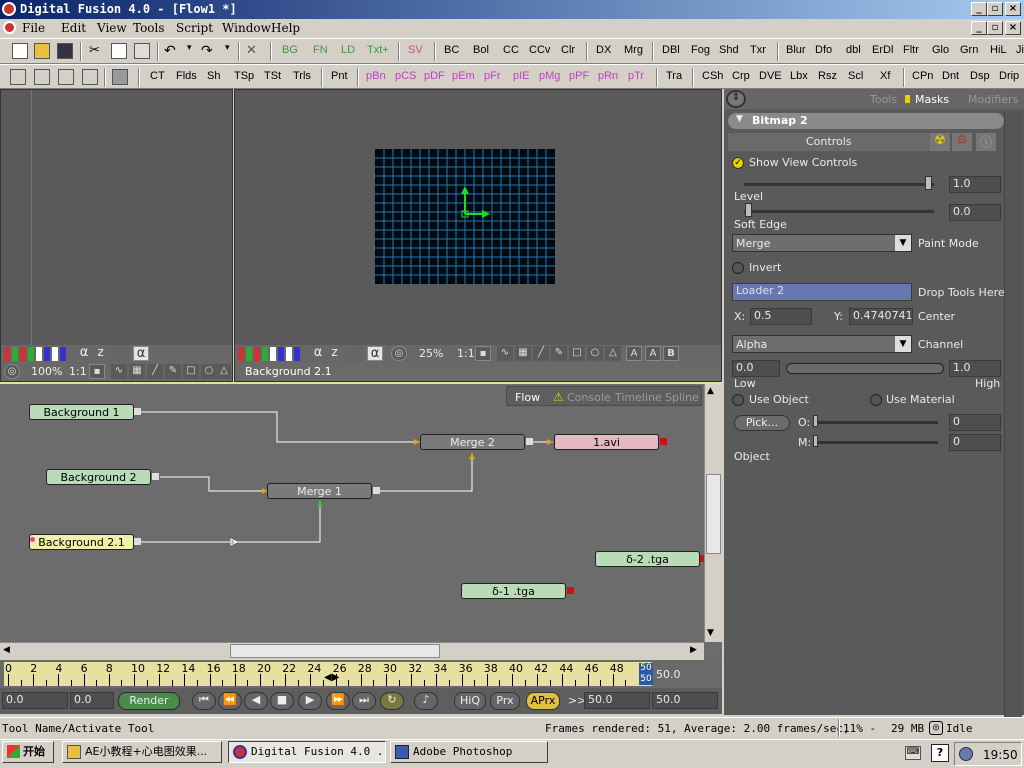 The height and width of the screenshot is (768, 1024). I want to click on flow-icon, so click(9, 27).